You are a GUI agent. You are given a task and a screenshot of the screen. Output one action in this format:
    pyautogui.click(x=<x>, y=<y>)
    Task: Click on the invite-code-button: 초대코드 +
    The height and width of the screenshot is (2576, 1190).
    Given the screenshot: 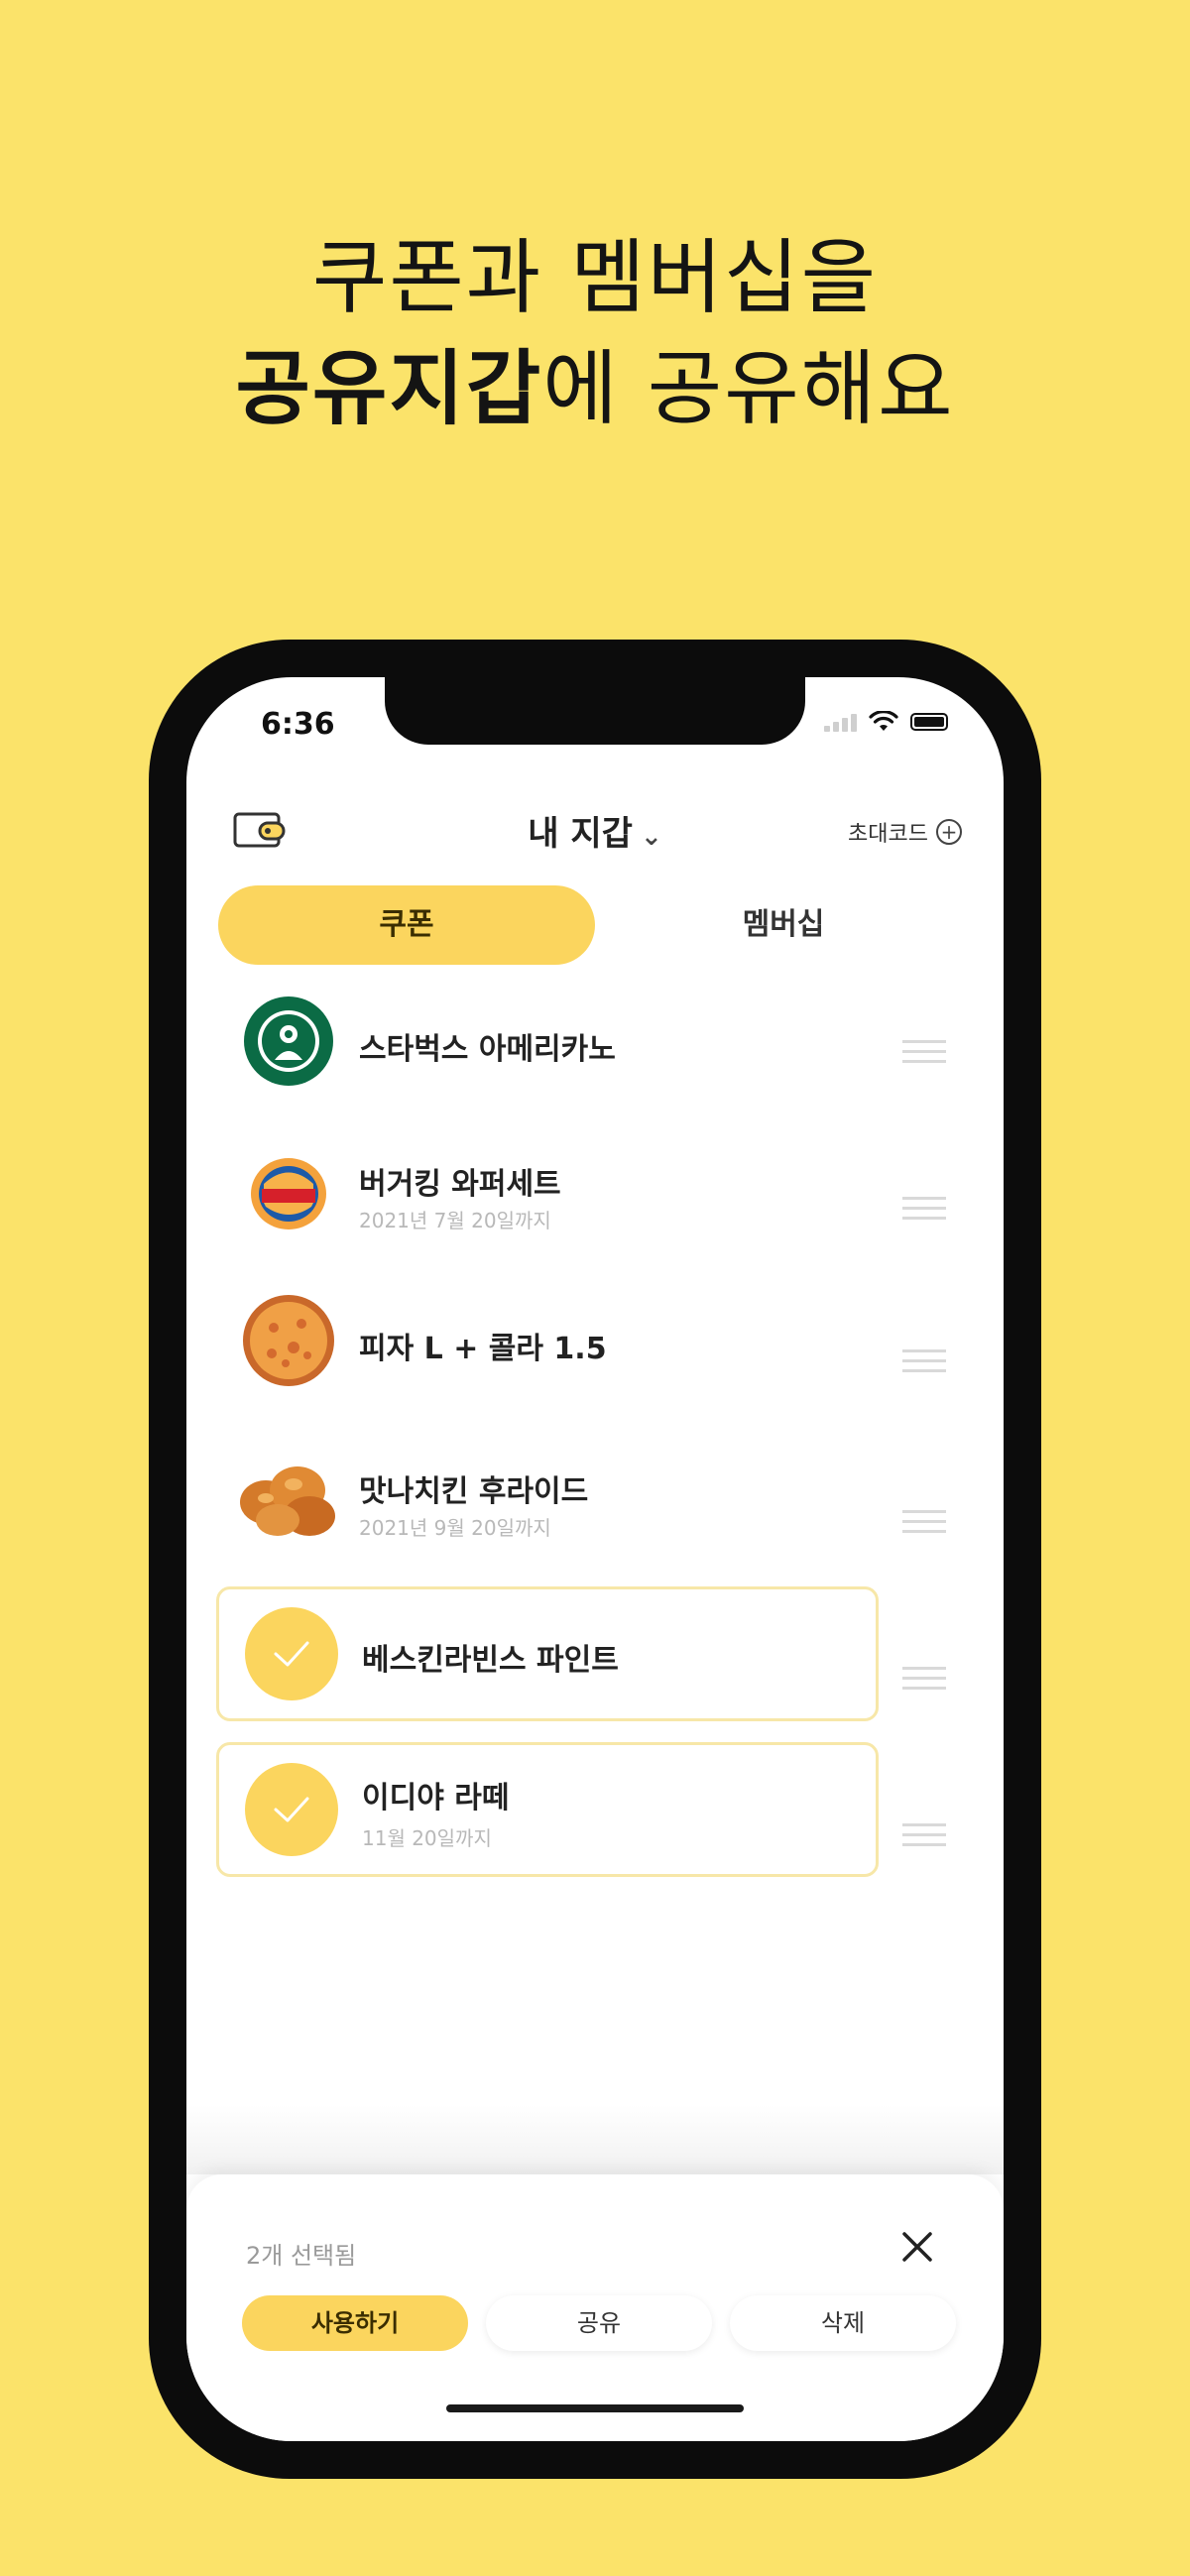 What is the action you would take?
    pyautogui.click(x=905, y=832)
    